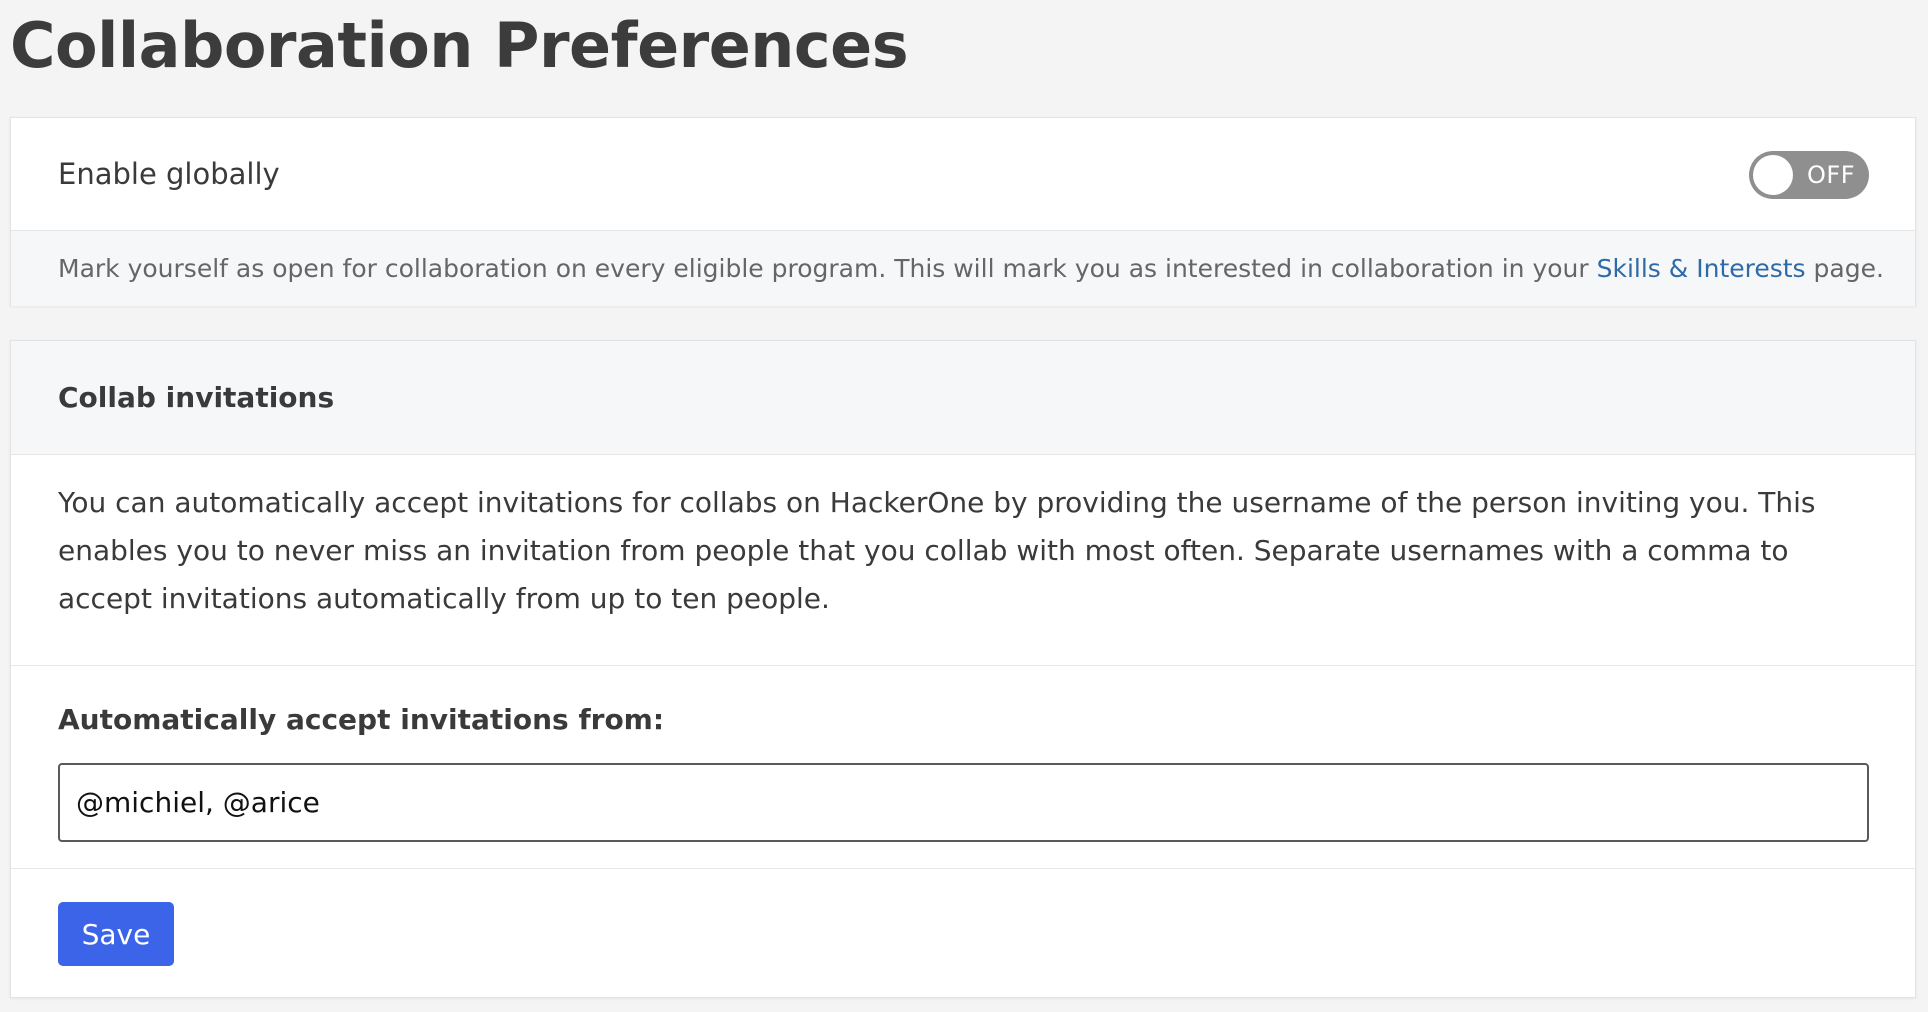  What do you see at coordinates (963, 174) in the screenshot?
I see `enable-globally-row: Enable globally OFF` at bounding box center [963, 174].